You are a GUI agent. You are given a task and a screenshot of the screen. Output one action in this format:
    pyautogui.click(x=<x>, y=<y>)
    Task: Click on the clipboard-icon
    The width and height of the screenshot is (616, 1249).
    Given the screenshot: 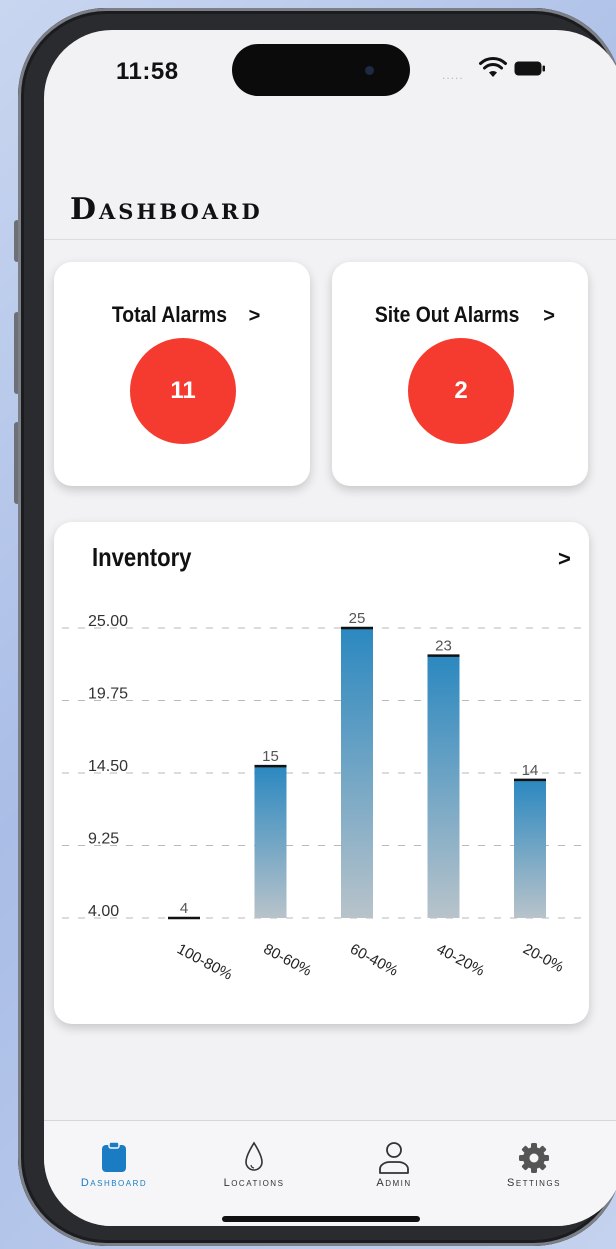 What is the action you would take?
    pyautogui.click(x=114, y=1156)
    